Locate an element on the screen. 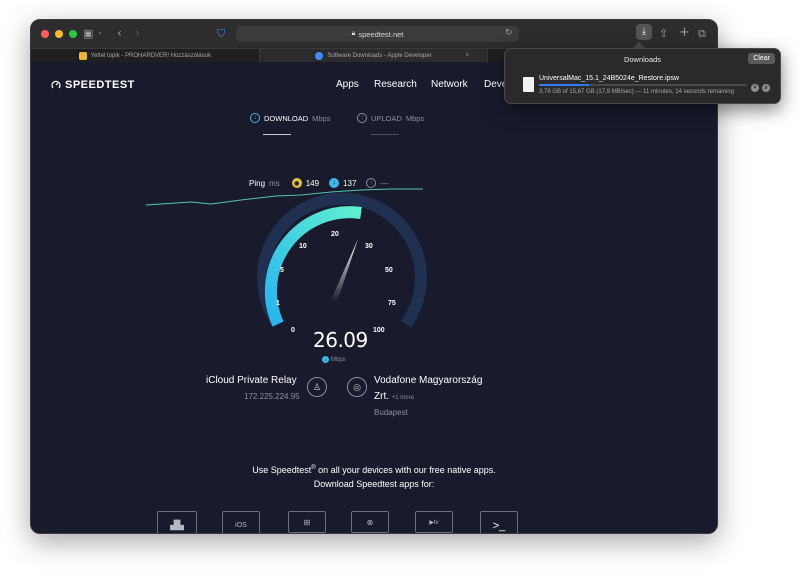 This screenshot has width=800, height=573. downloads-icon: ⤓ is located at coordinates (644, 32).